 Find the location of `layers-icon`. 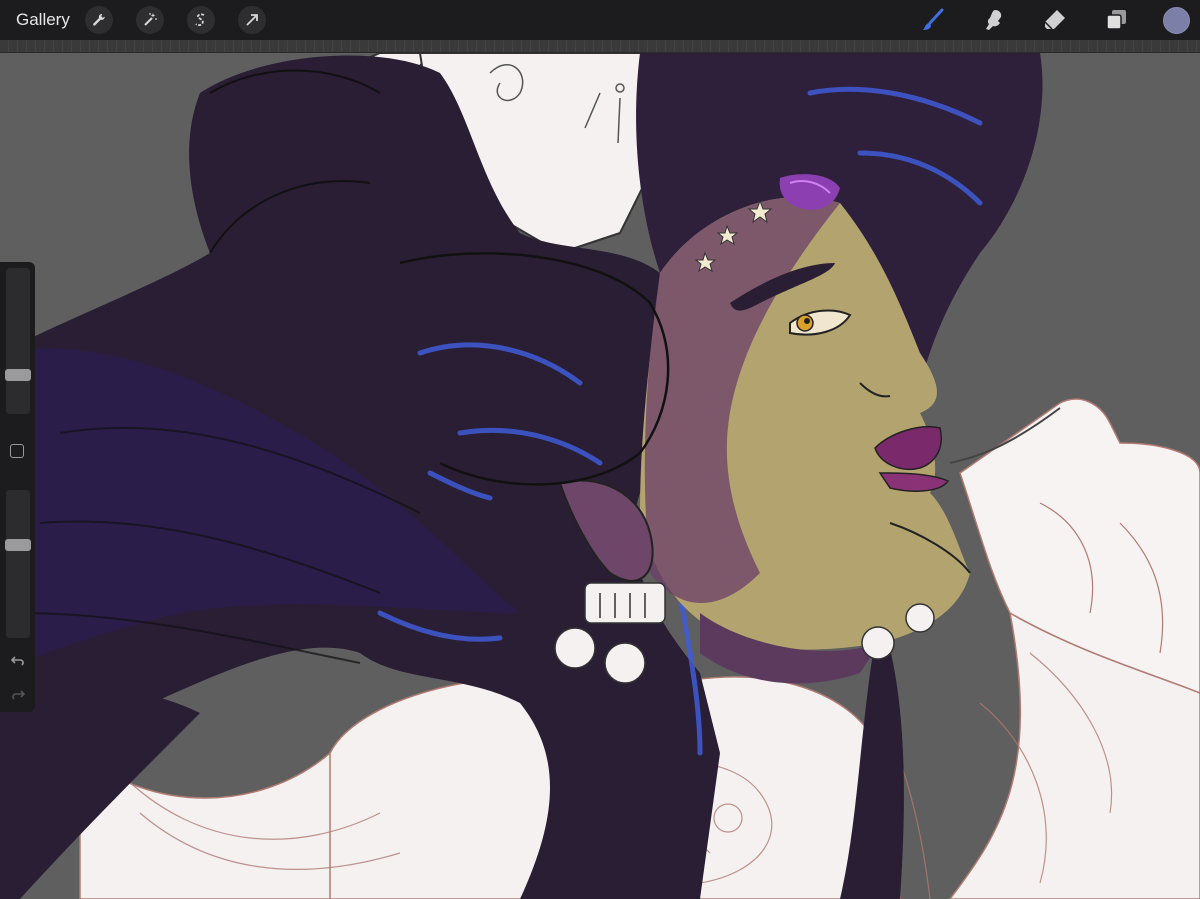

layers-icon is located at coordinates (1116, 20).